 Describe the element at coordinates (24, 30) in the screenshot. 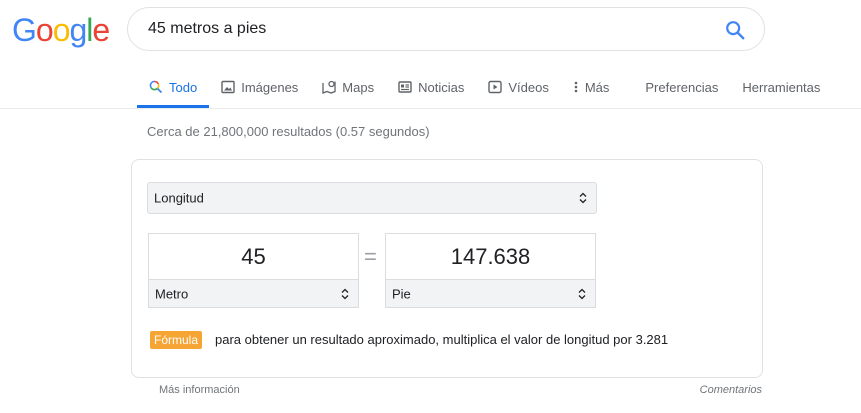

I see `logo-letter: G` at that location.